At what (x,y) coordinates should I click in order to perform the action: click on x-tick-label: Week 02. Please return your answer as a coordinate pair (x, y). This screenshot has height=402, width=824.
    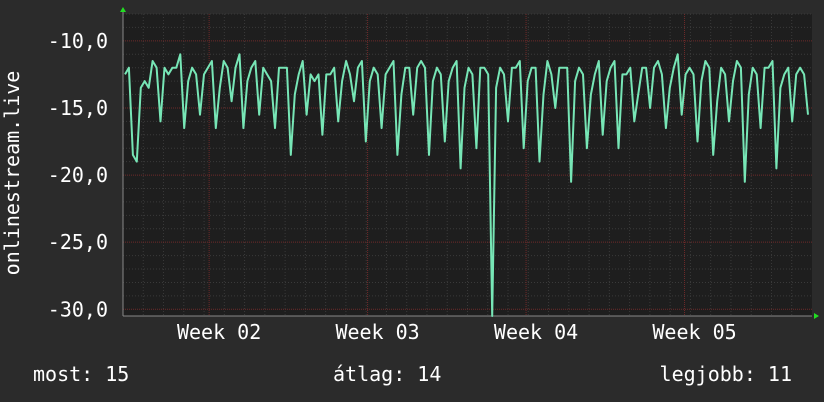
    Looking at the image, I should click on (219, 332).